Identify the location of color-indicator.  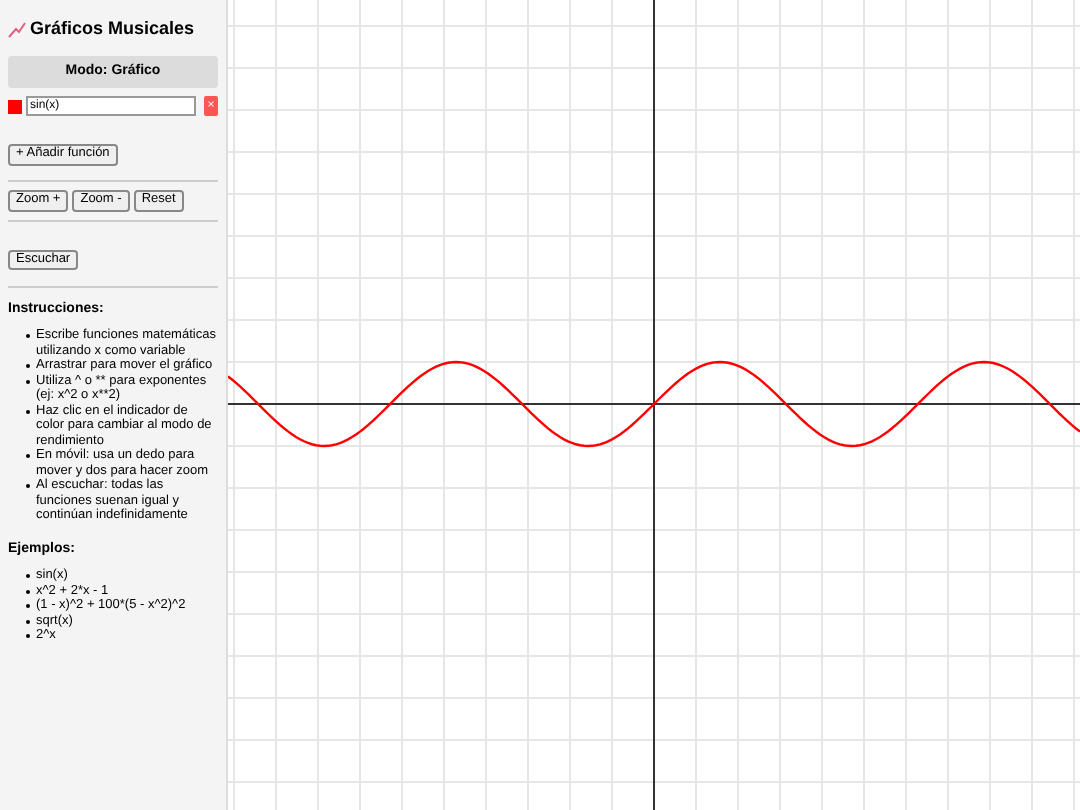
(15, 106).